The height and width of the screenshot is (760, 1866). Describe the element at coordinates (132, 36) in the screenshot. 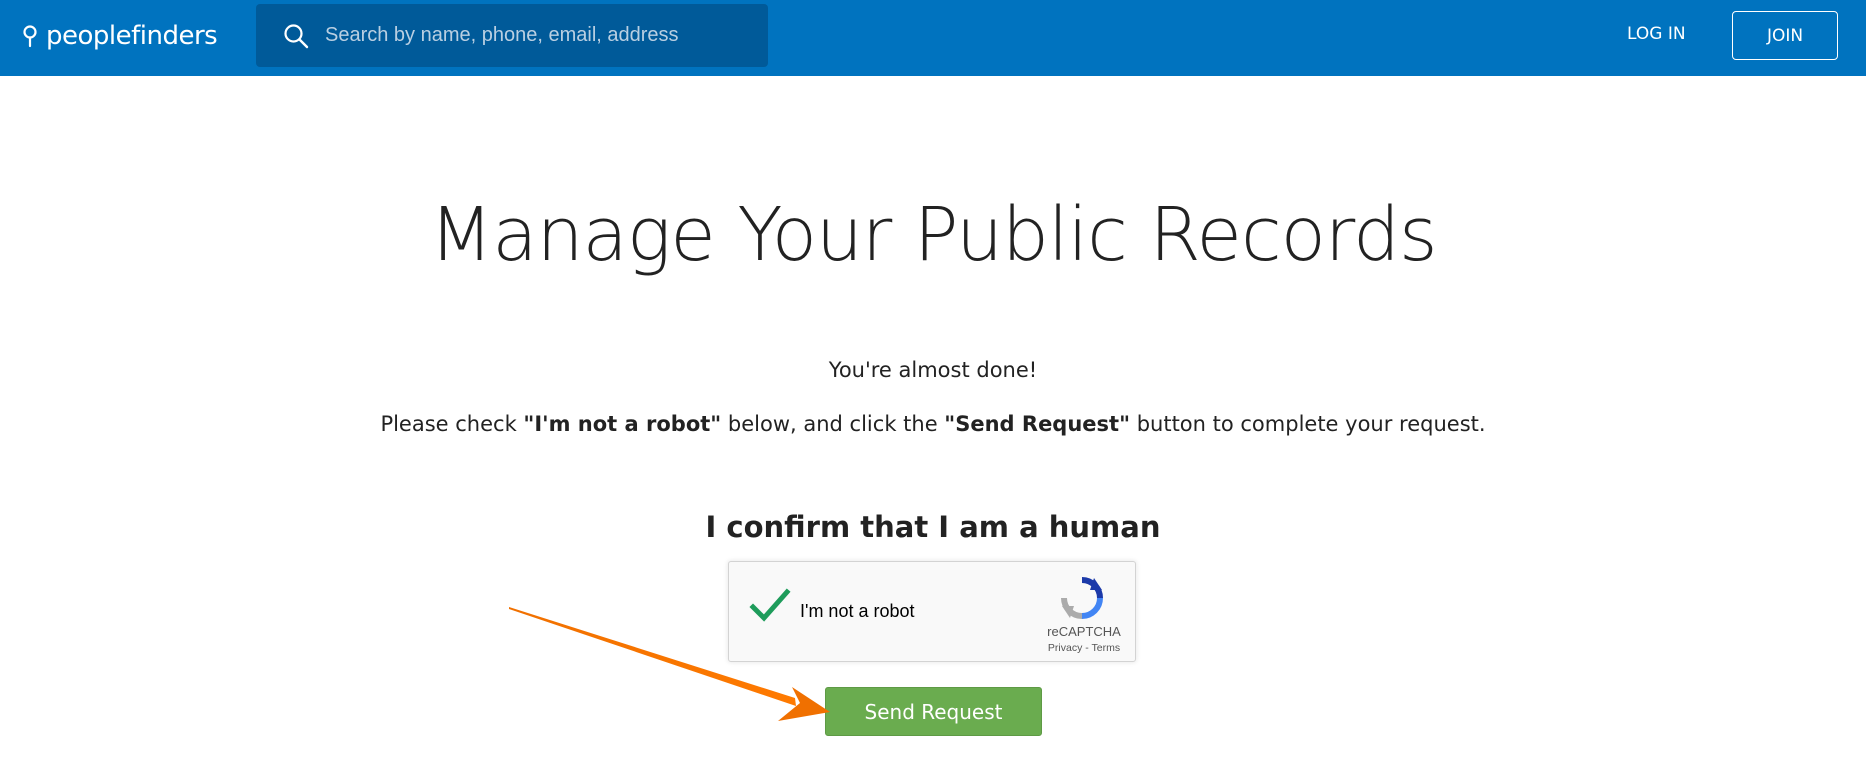

I see `logo-text: peoplefinders` at that location.